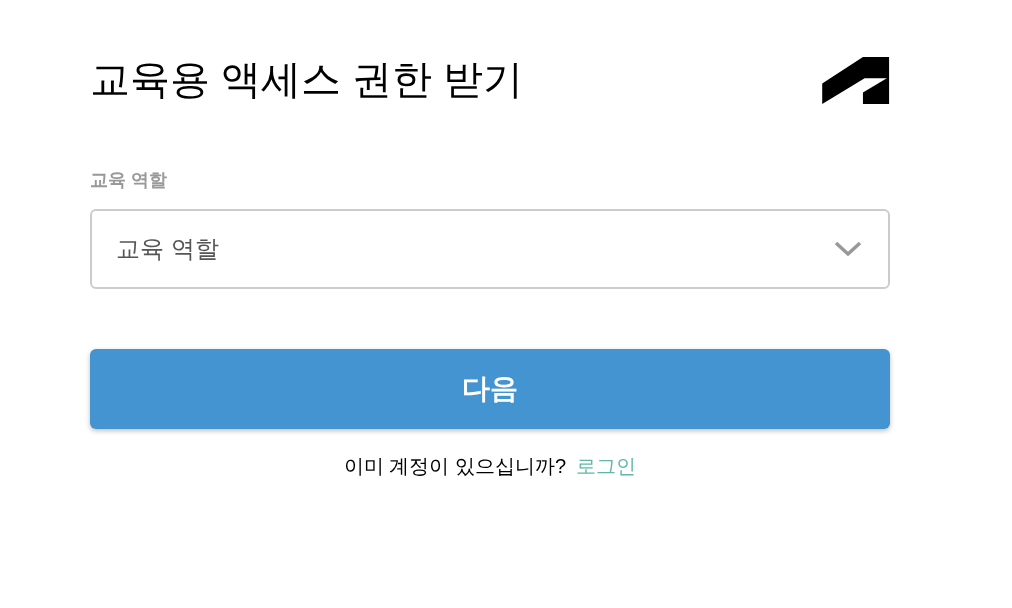 The height and width of the screenshot is (608, 1012). What do you see at coordinates (490, 249) in the screenshot?
I see `role-dropdown: 교육 역할` at bounding box center [490, 249].